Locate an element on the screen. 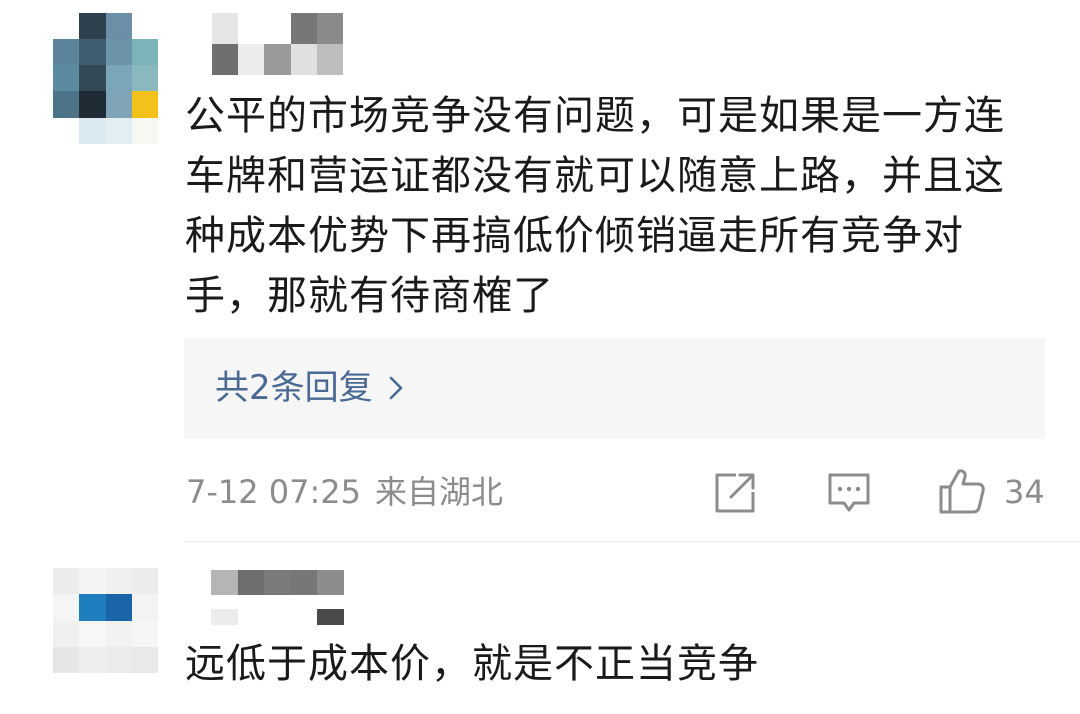 The height and width of the screenshot is (714, 1080). comment-meta: 7-12 07:25 来自湖北 is located at coordinates (344, 492).